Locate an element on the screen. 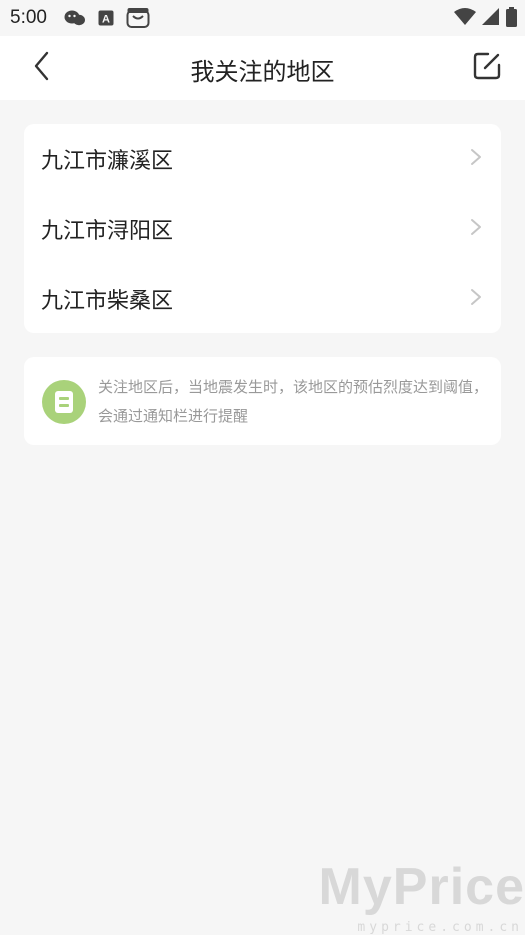 Image resolution: width=525 pixels, height=935 pixels. tip-text: 关注地区后，当地震发生时，该地区的预估烈度达到阈值，会通过通知栏进行提醒 is located at coordinates (293, 401).